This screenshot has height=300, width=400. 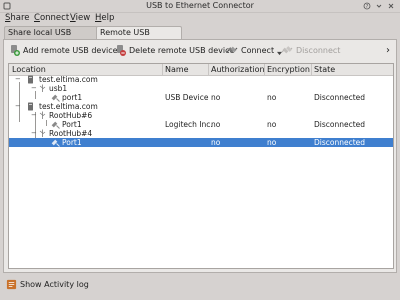 I want to click on minimize-icon, so click(x=379, y=6).